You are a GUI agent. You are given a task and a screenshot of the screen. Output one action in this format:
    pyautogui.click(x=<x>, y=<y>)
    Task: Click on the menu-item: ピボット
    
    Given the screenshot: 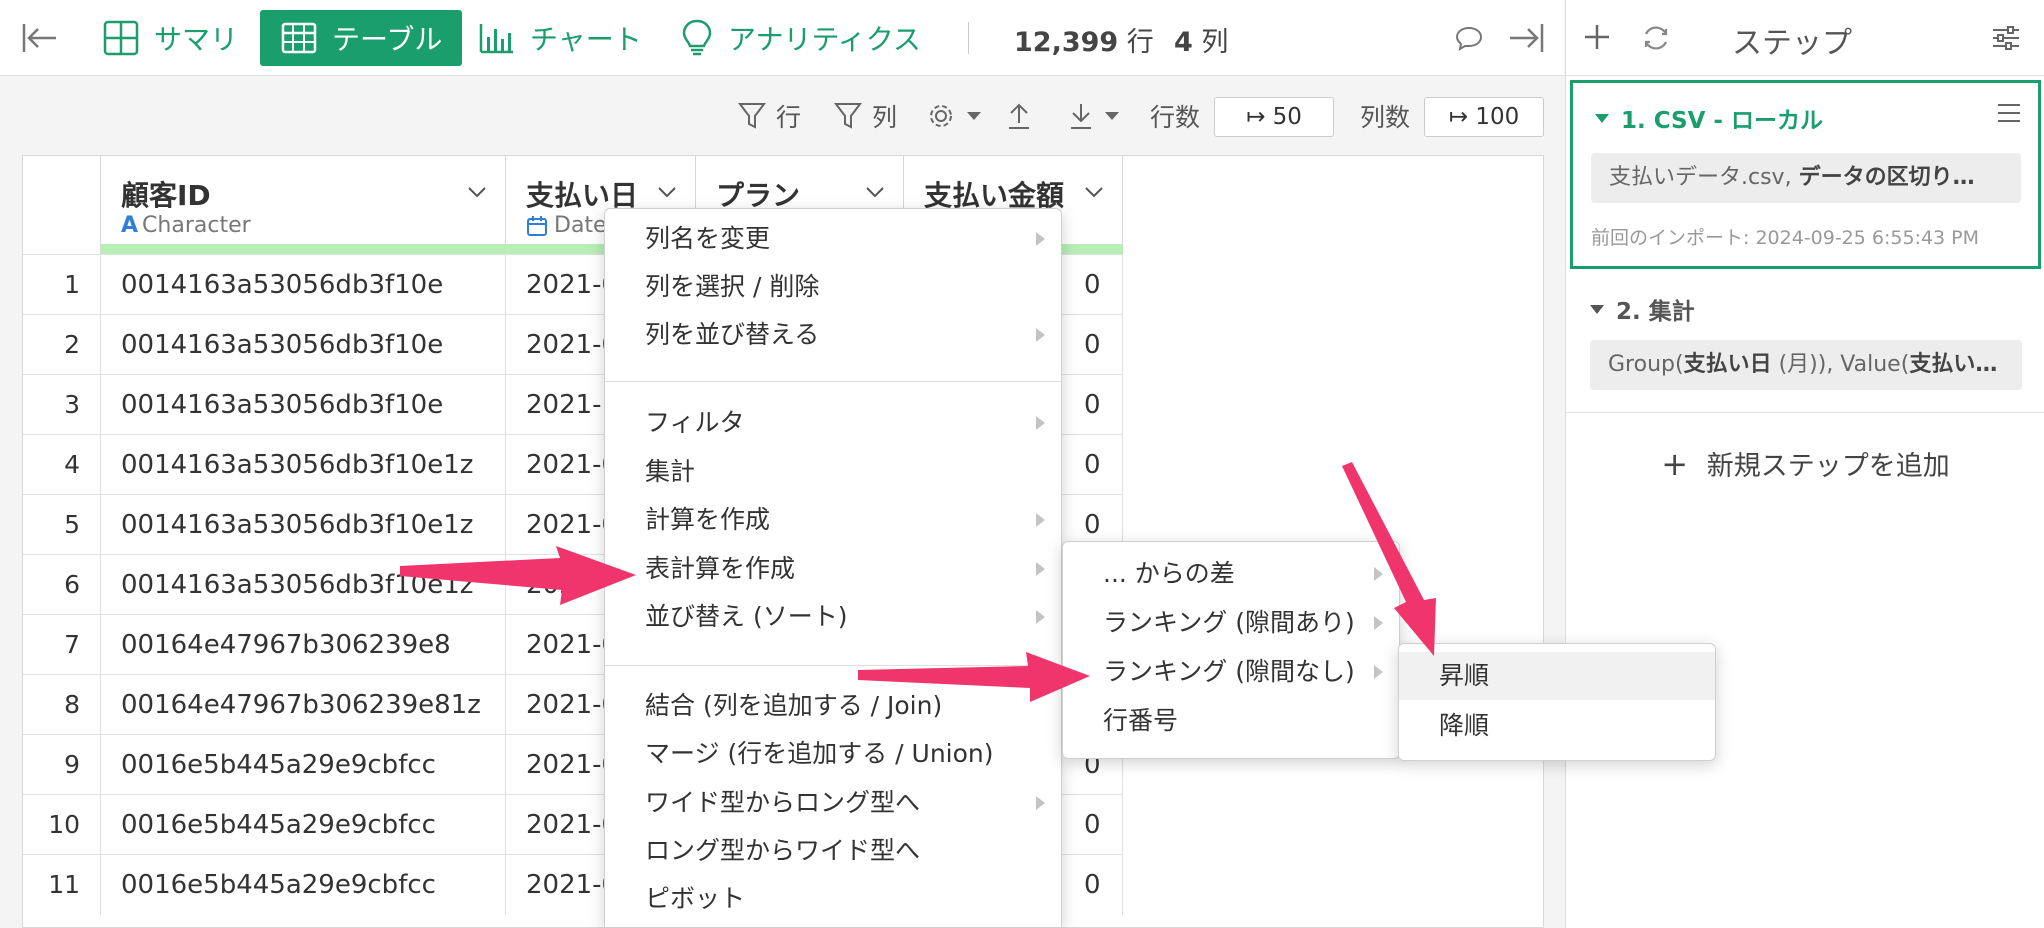 What is the action you would take?
    pyautogui.click(x=833, y=899)
    